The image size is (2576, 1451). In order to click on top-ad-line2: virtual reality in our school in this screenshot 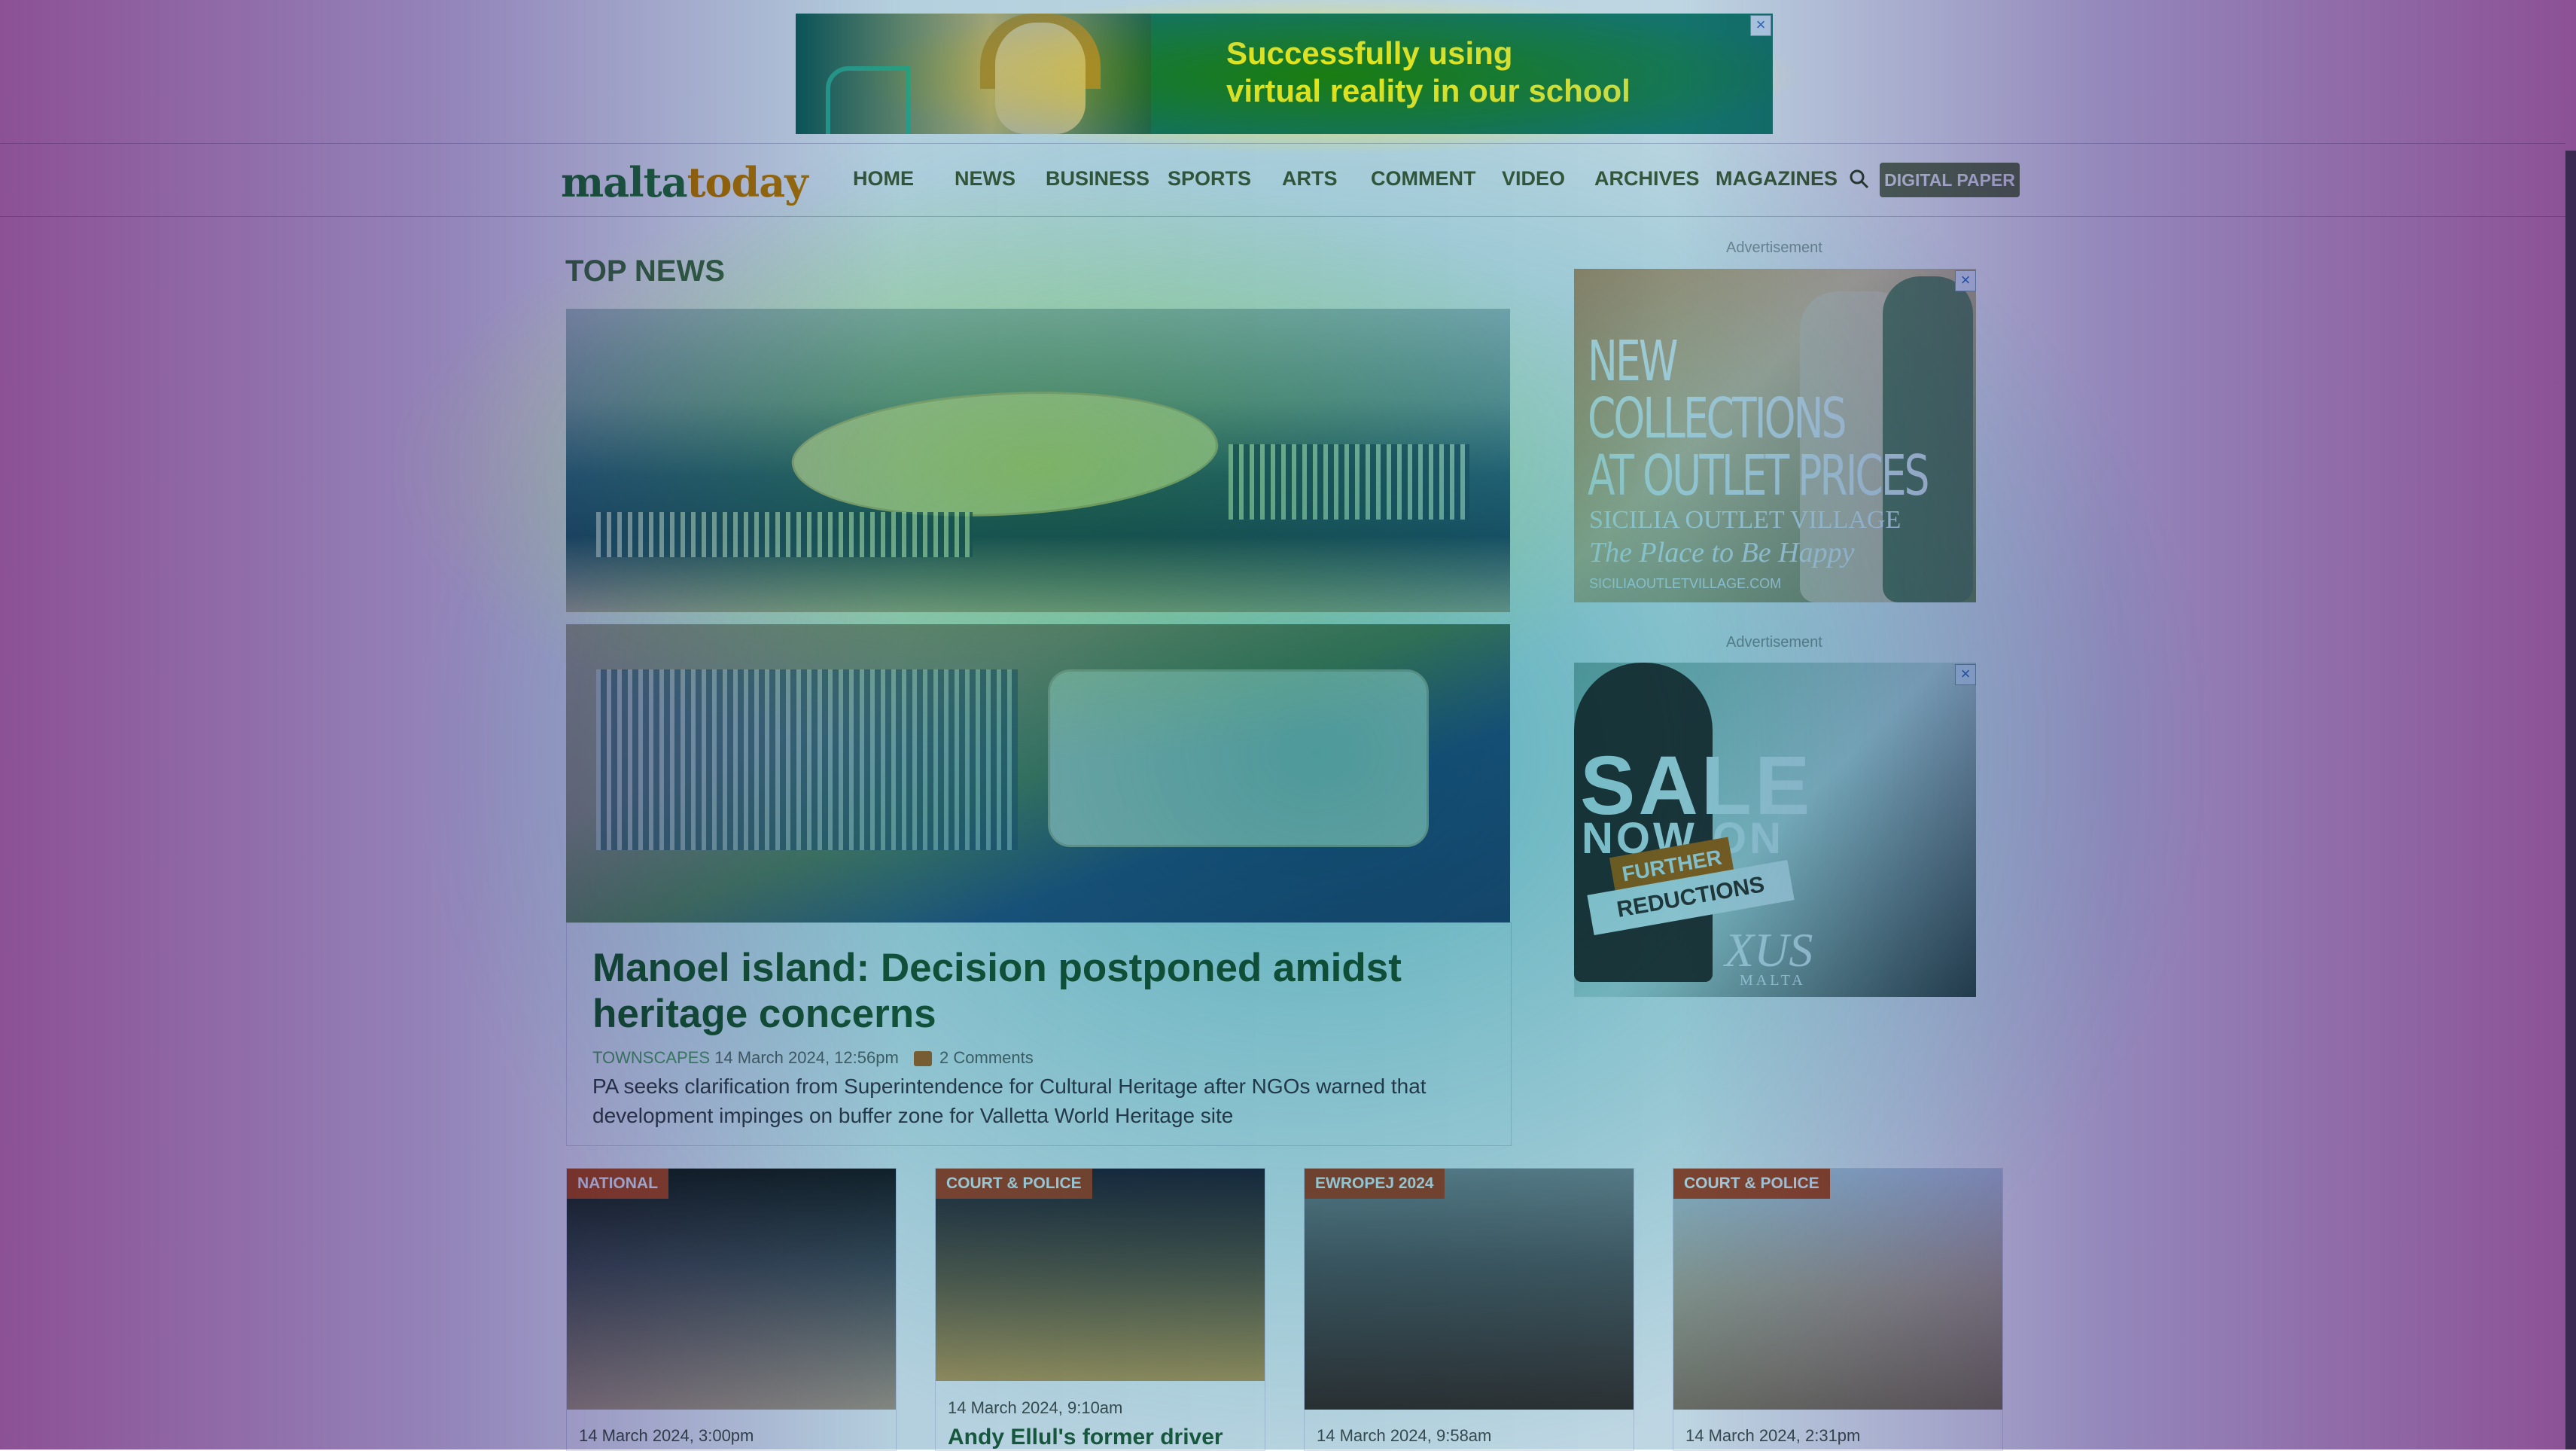, I will do `click(1428, 90)`.